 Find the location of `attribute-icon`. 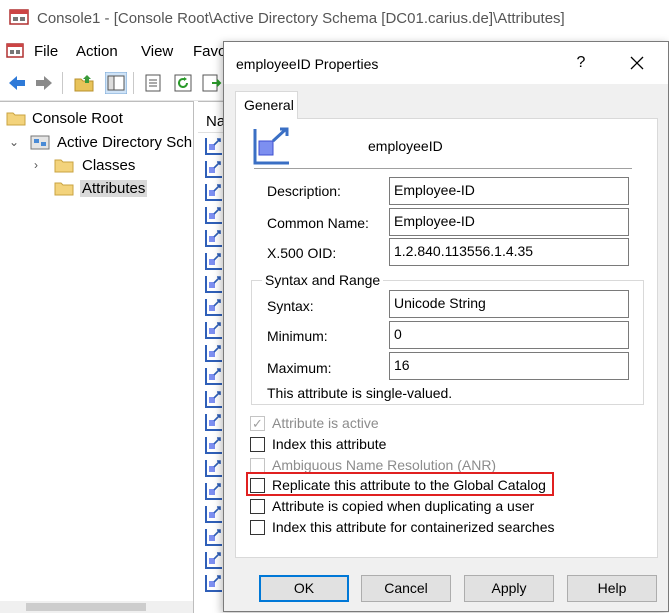

attribute-icon is located at coordinates (271, 146).